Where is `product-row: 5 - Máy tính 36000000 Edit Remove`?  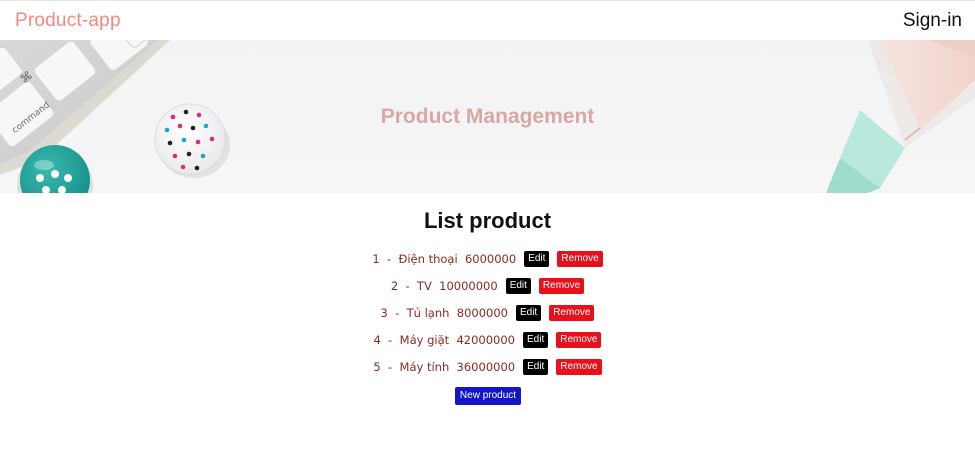
product-row: 5 - Máy tính 36000000 Edit Remove is located at coordinates (487, 366).